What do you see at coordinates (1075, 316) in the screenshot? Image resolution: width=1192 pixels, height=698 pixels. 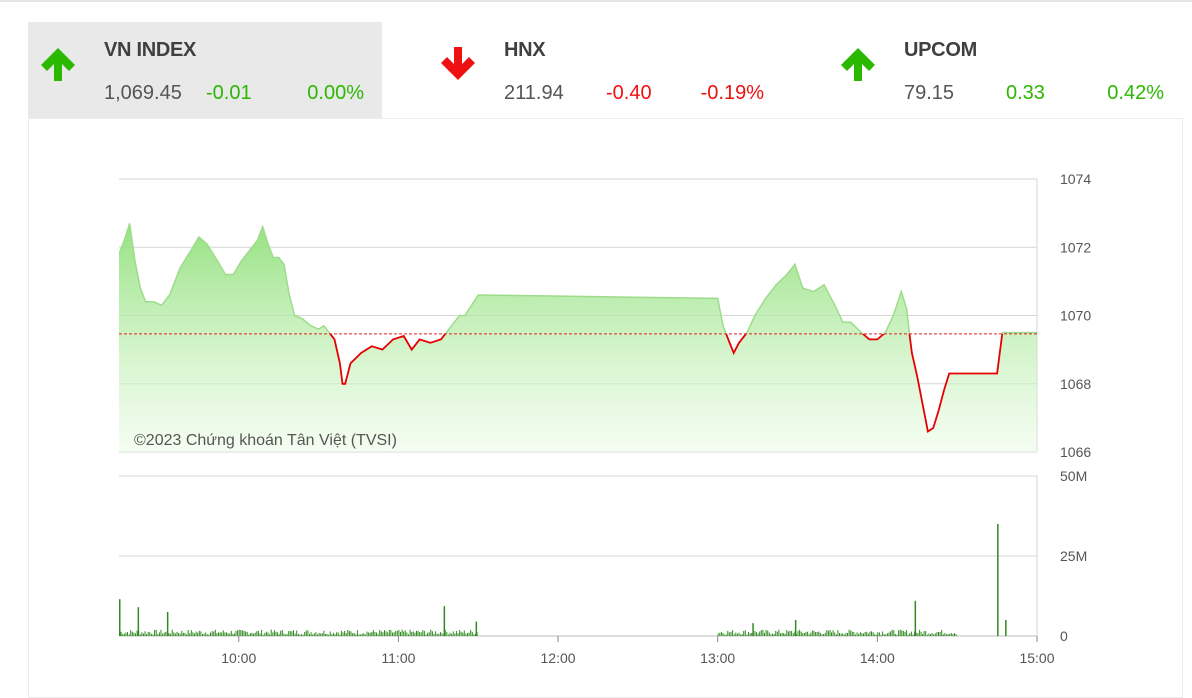 I see `price-tick-label: 1070` at bounding box center [1075, 316].